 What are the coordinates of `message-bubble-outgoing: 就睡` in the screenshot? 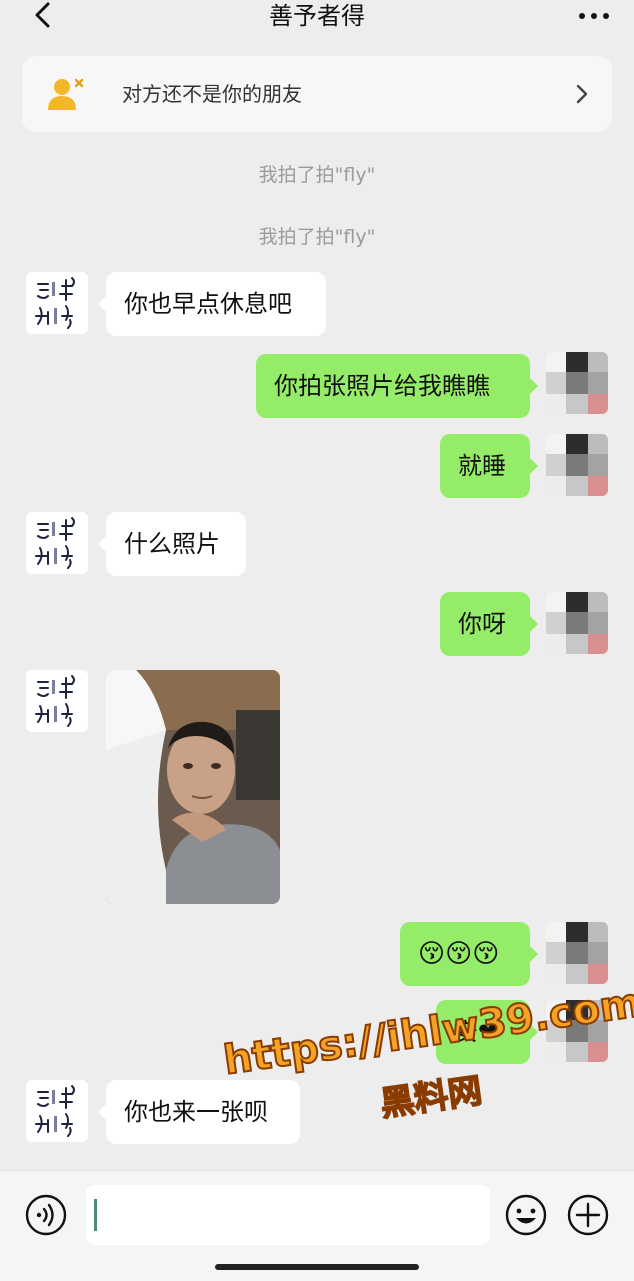 It's located at (489, 466).